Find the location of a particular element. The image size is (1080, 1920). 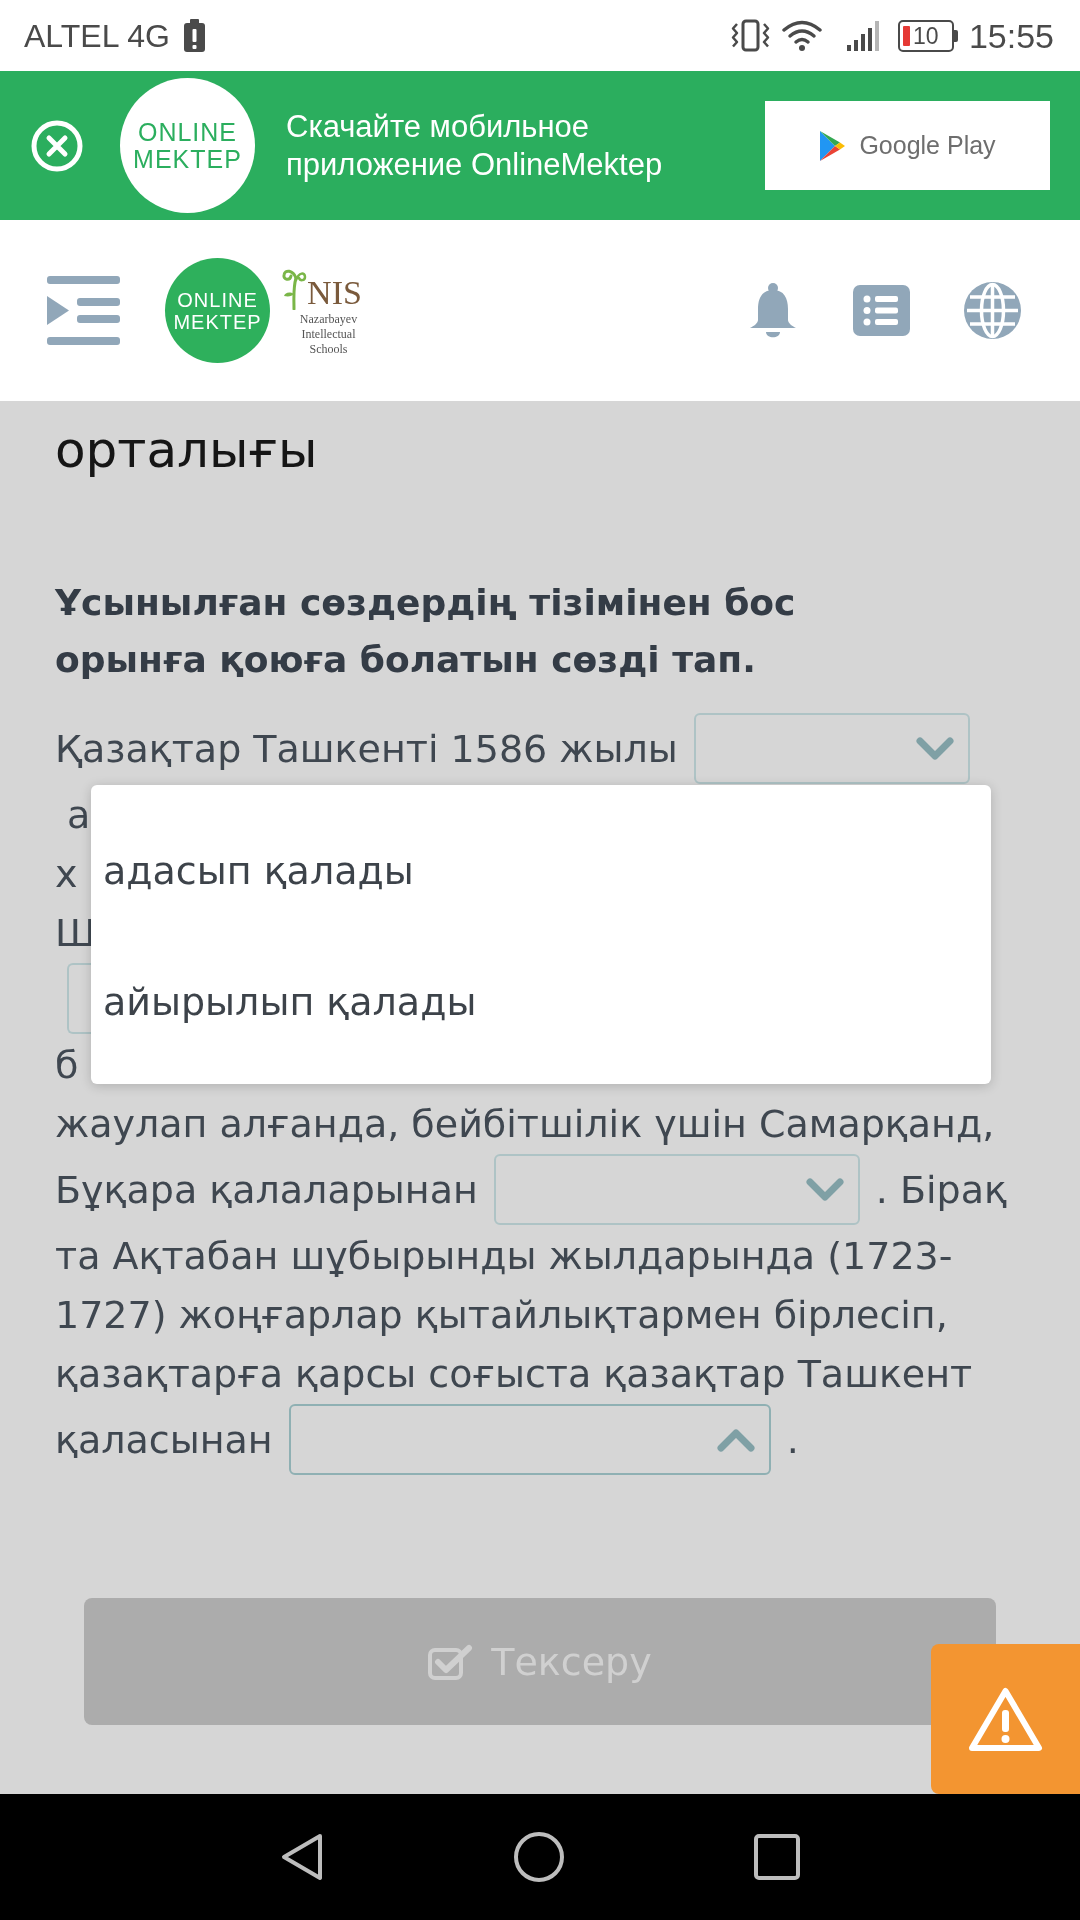

passage-text: жаулап алғанда, бейбітшілік үшін Самарқанд, is located at coordinates (525, 1123).